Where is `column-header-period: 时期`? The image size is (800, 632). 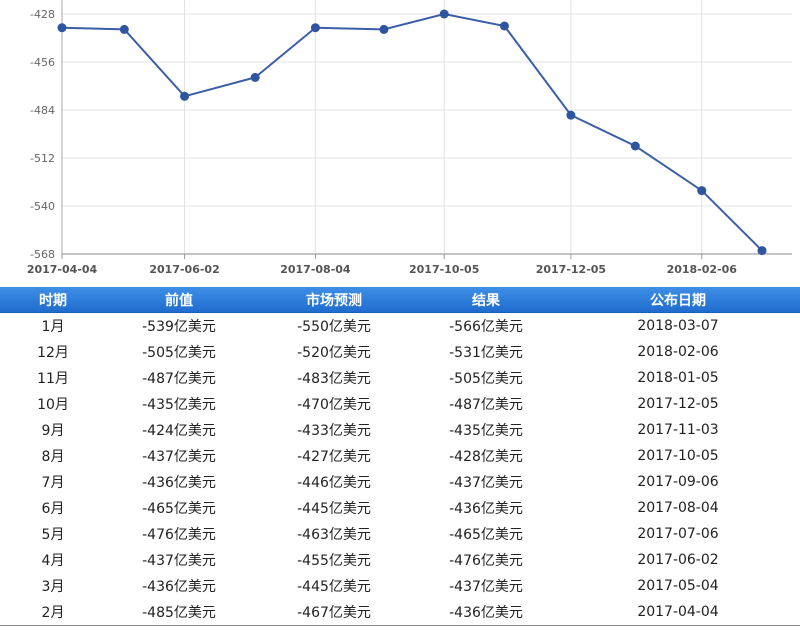 column-header-period: 时期 is located at coordinates (53, 300).